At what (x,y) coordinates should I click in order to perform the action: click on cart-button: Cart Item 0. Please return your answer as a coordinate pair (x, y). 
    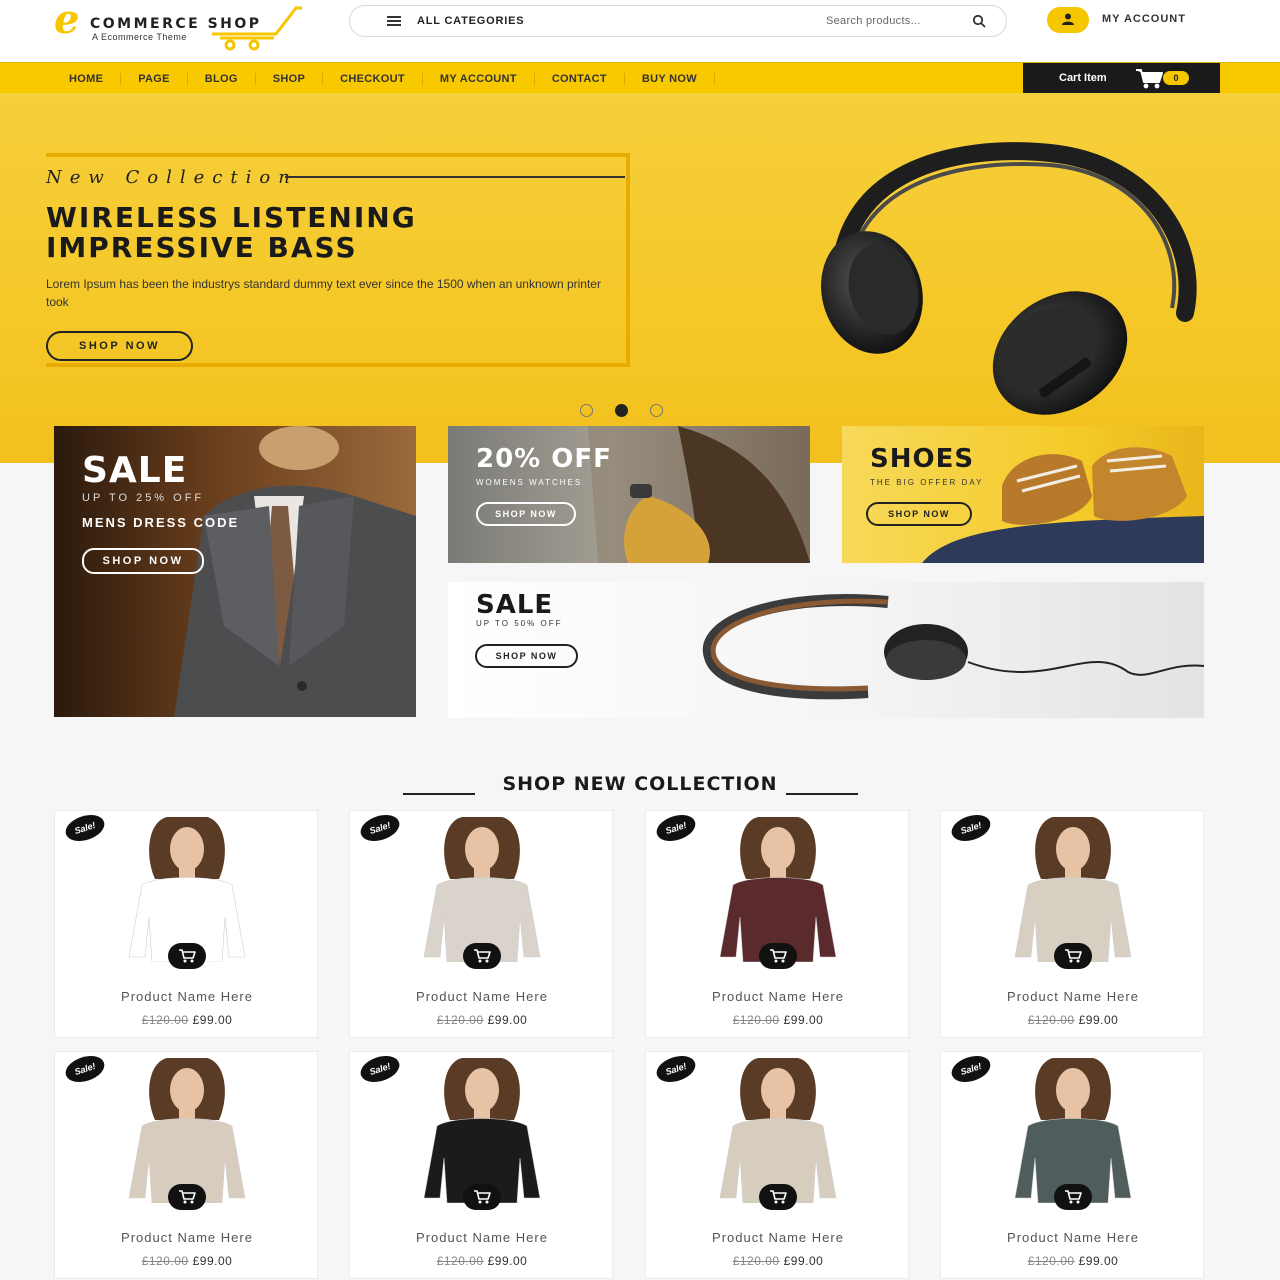
    Looking at the image, I should click on (1121, 78).